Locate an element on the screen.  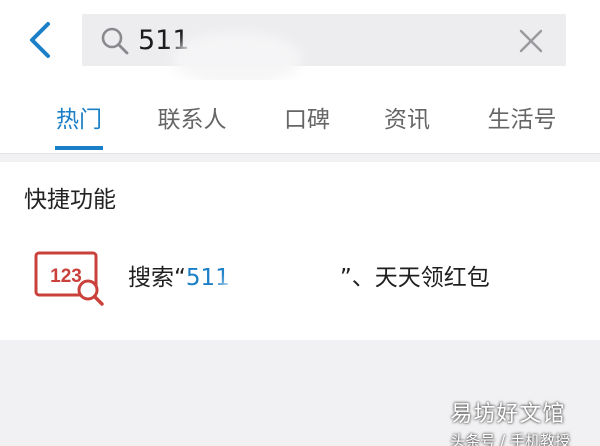
watermark: 易坊好文馆 头条号 / 手机教授 is located at coordinates (510, 421).